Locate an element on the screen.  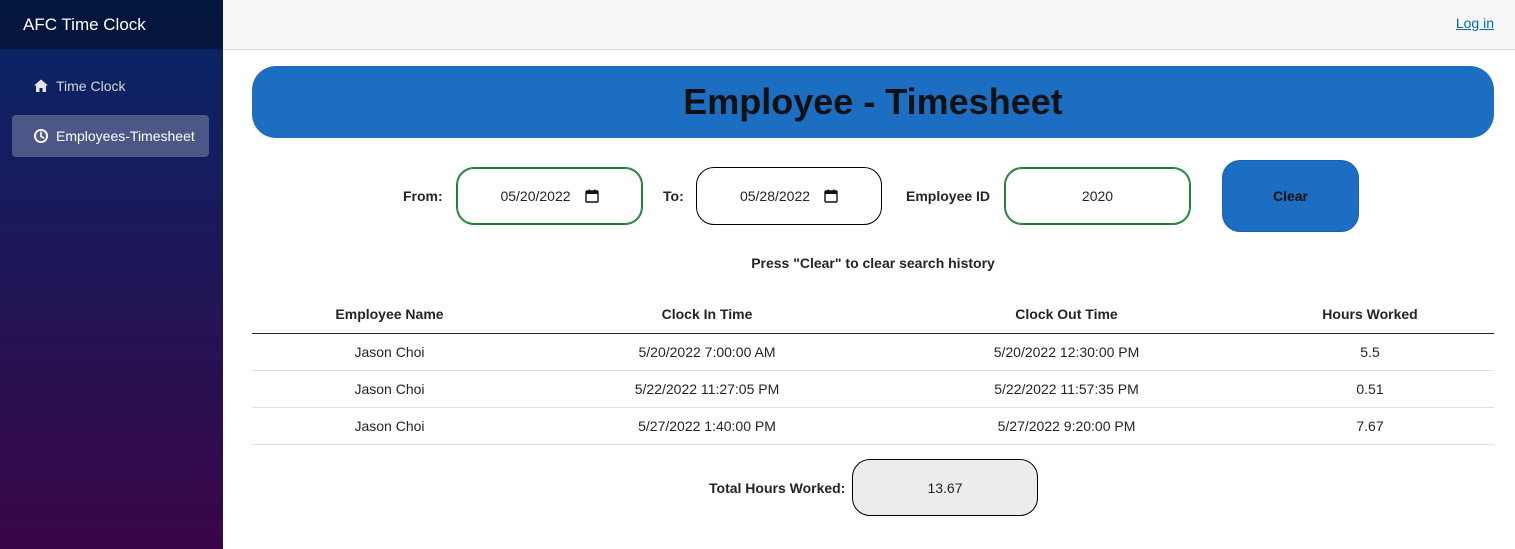
cell-clock-out: 5/22/2022 11:57:35 PM is located at coordinates (1066, 389).